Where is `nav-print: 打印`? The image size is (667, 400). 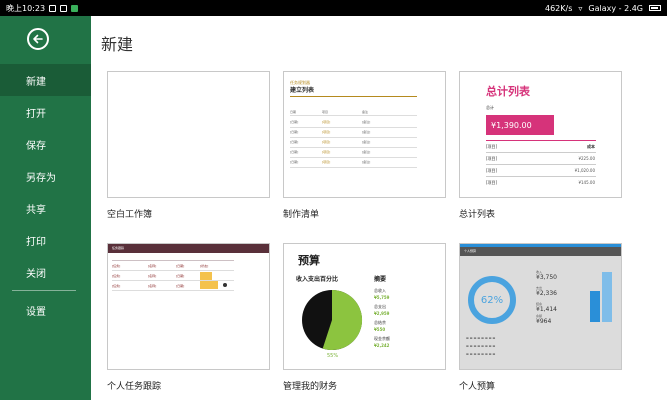
nav-print: 打印 is located at coordinates (45, 240).